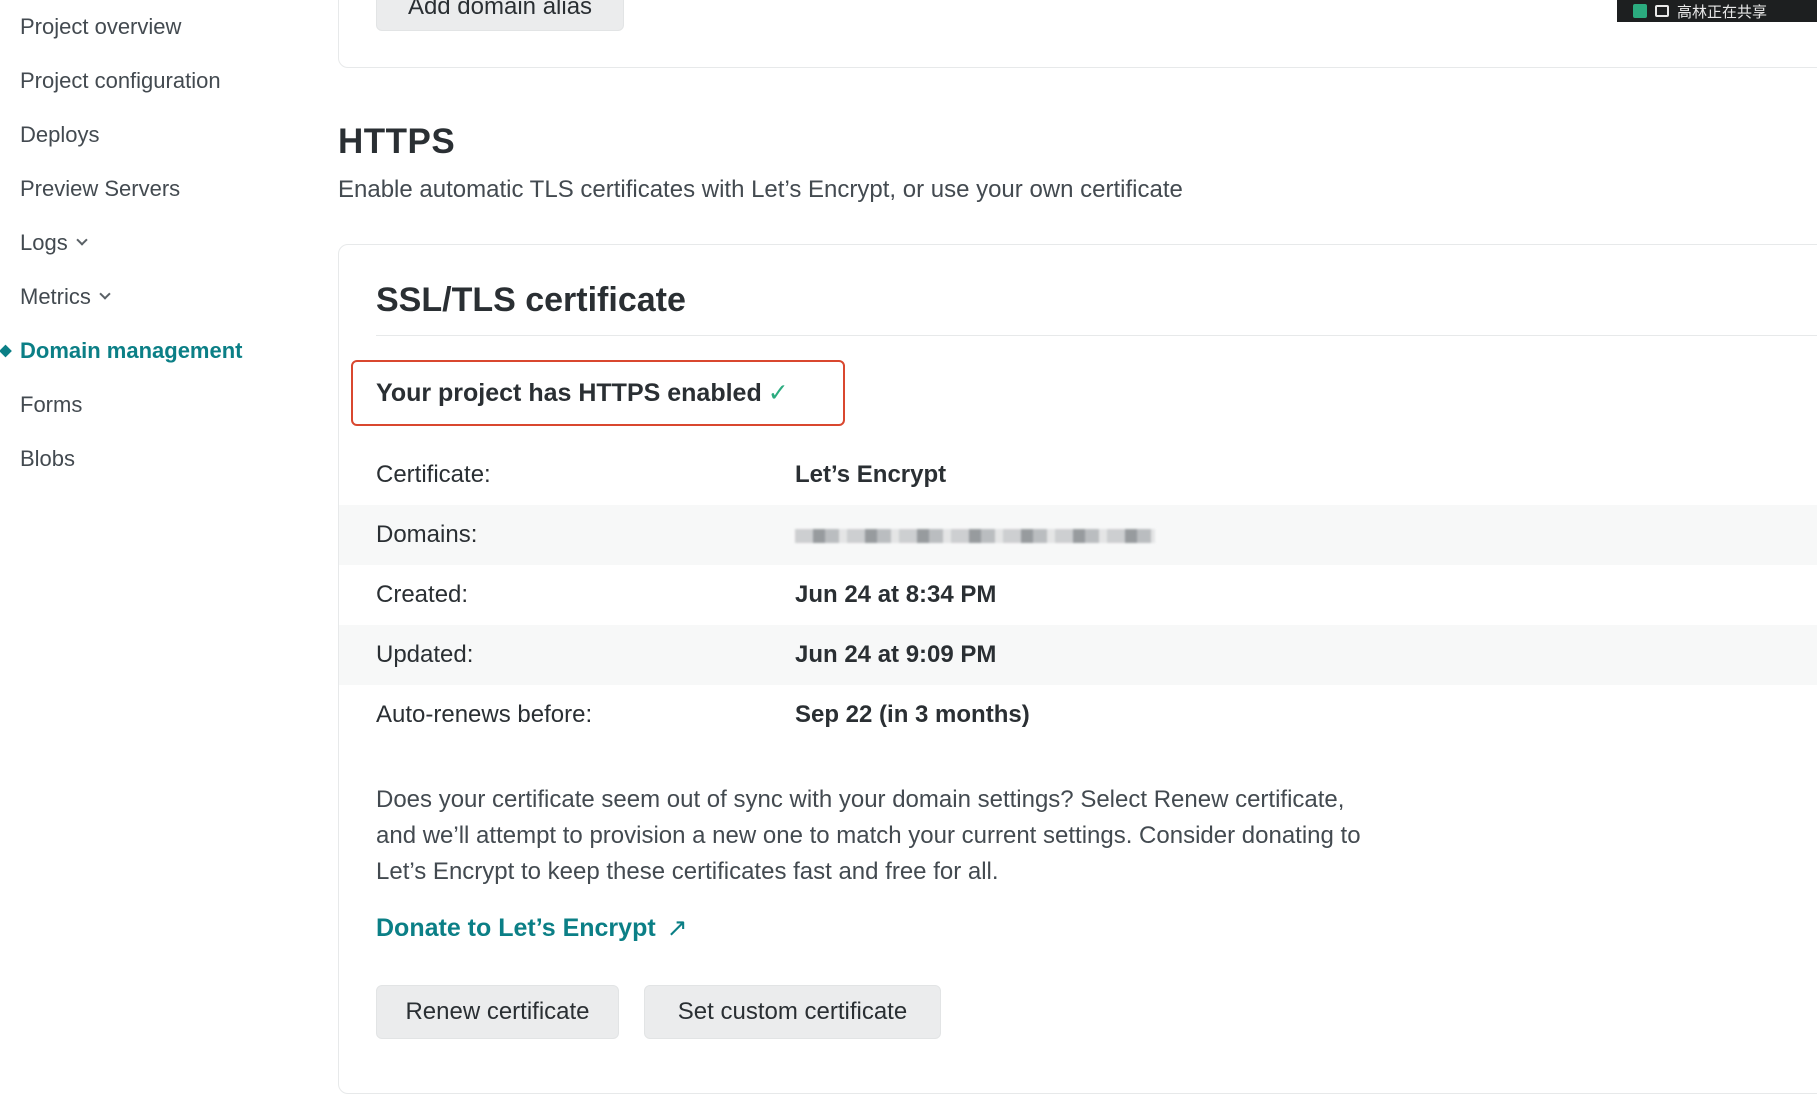 Image resolution: width=1817 pixels, height=1094 pixels. I want to click on renew-certificate-button: Renew certificate, so click(497, 1012).